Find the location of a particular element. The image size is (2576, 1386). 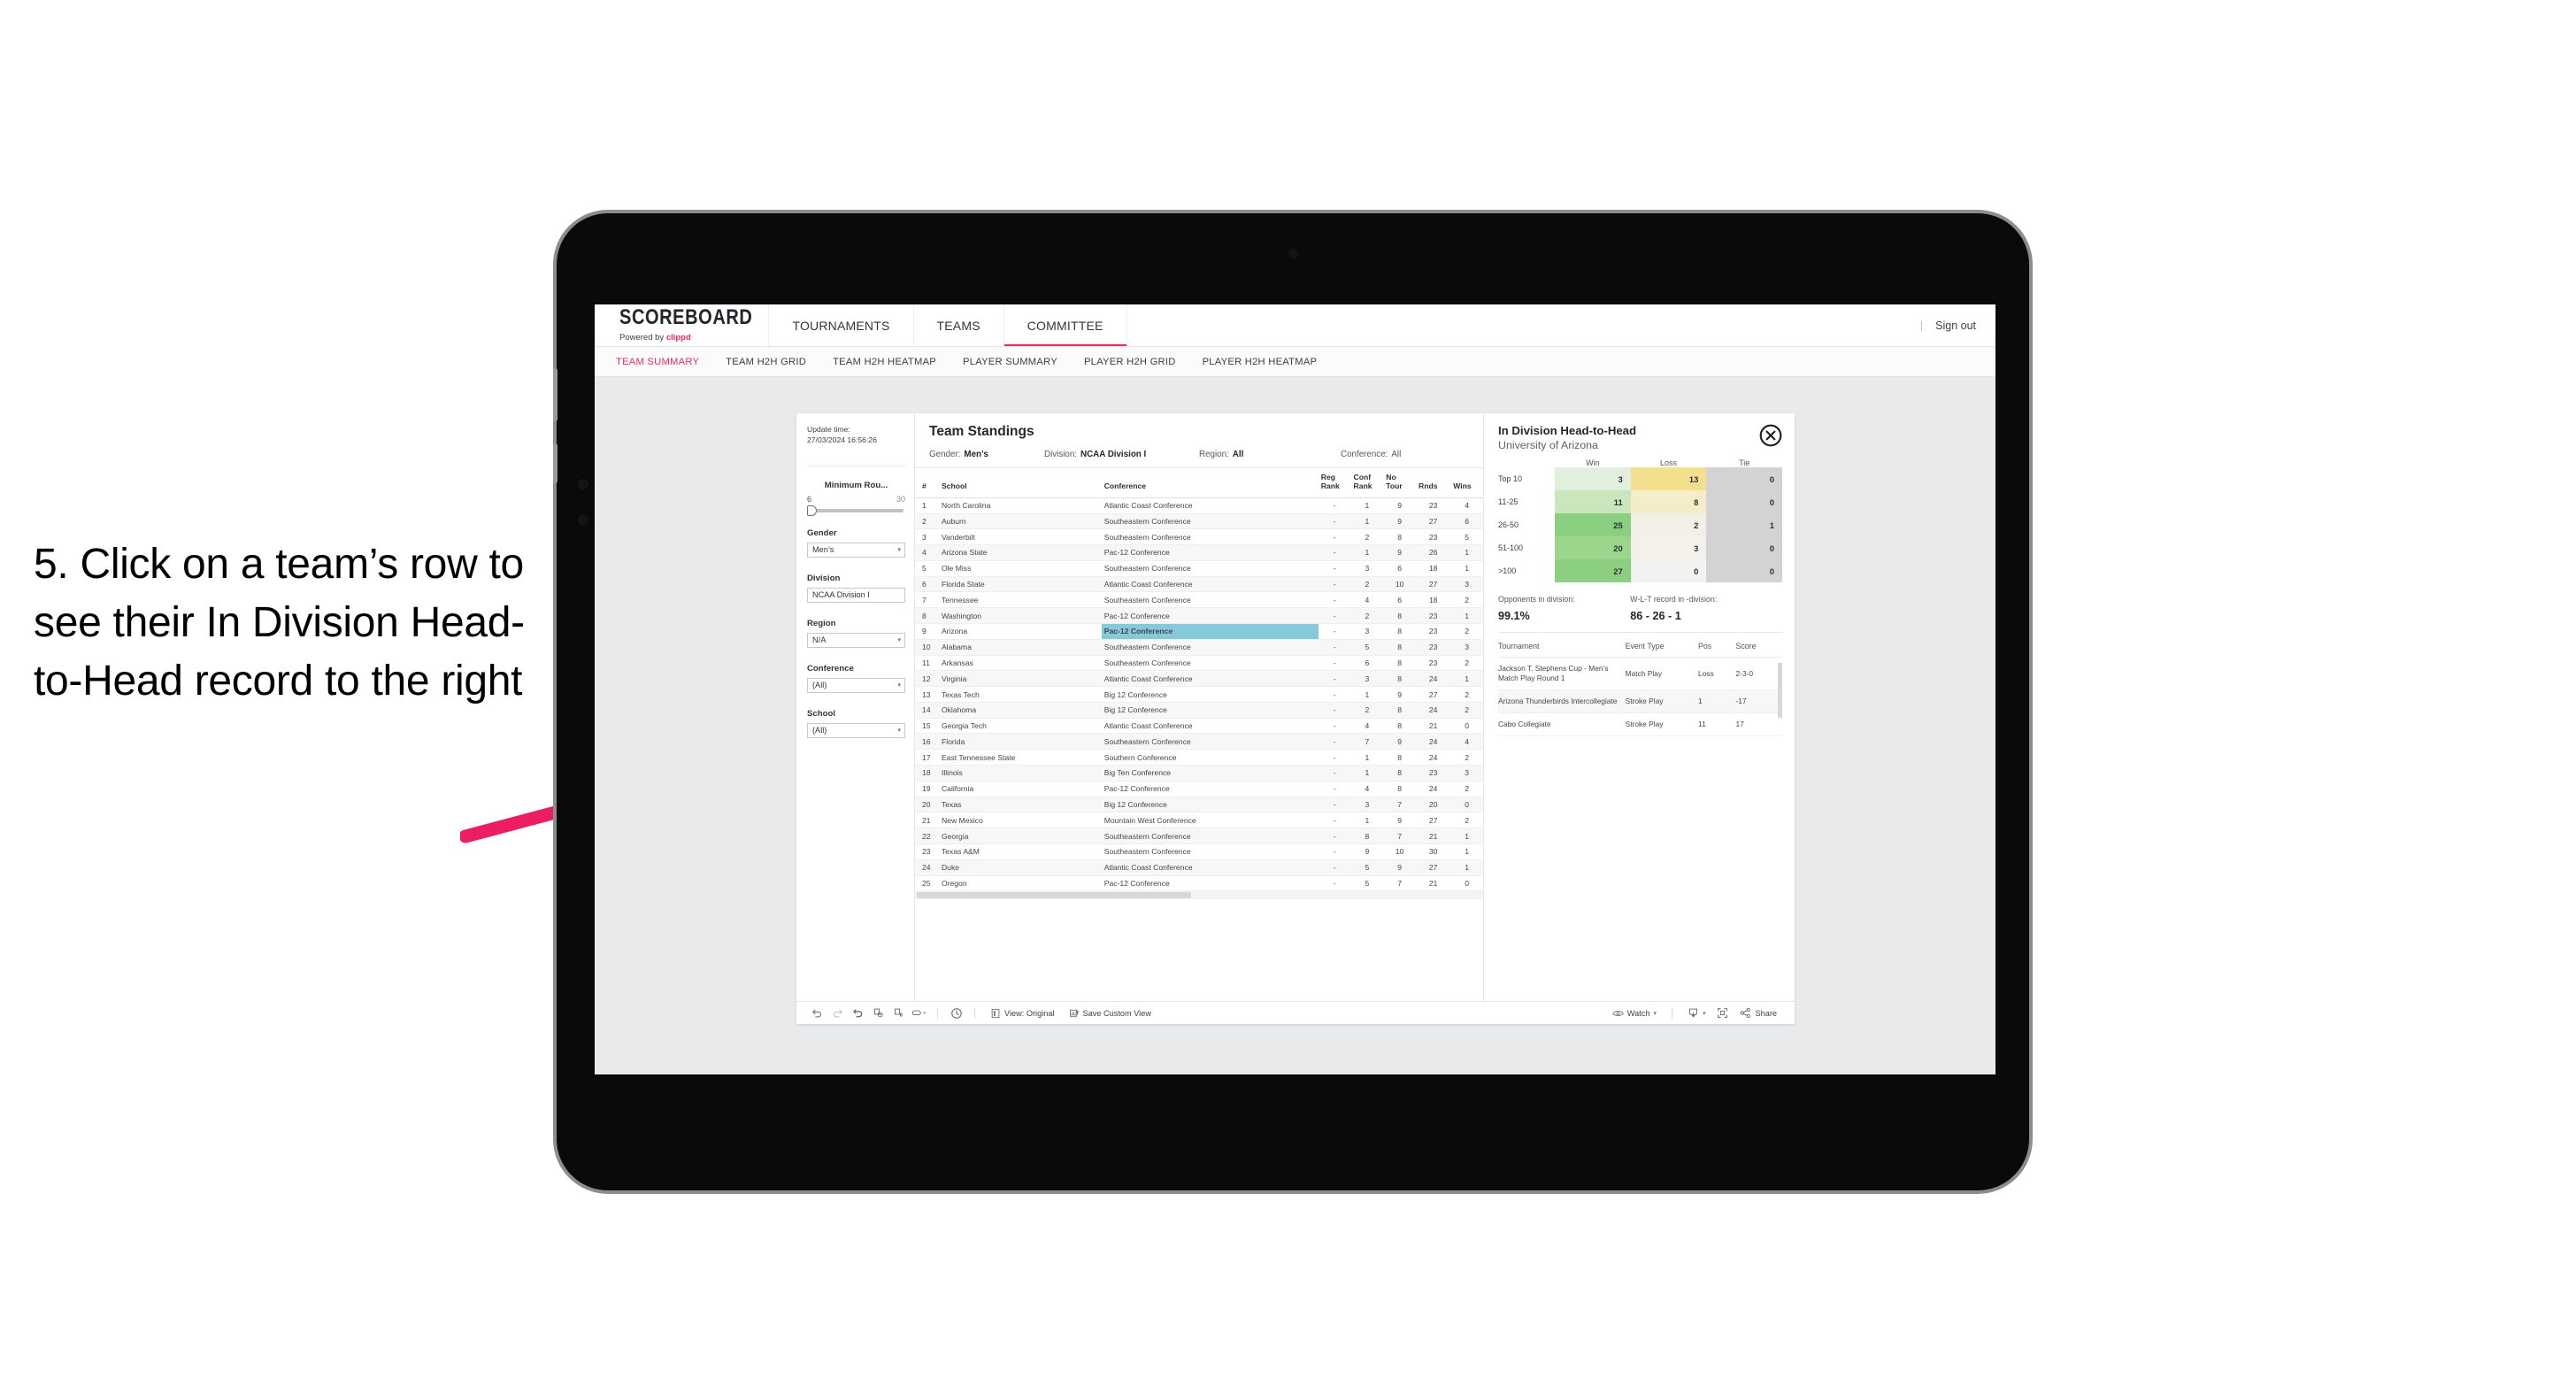

heatmap-cell: 13 is located at coordinates (1668, 478).